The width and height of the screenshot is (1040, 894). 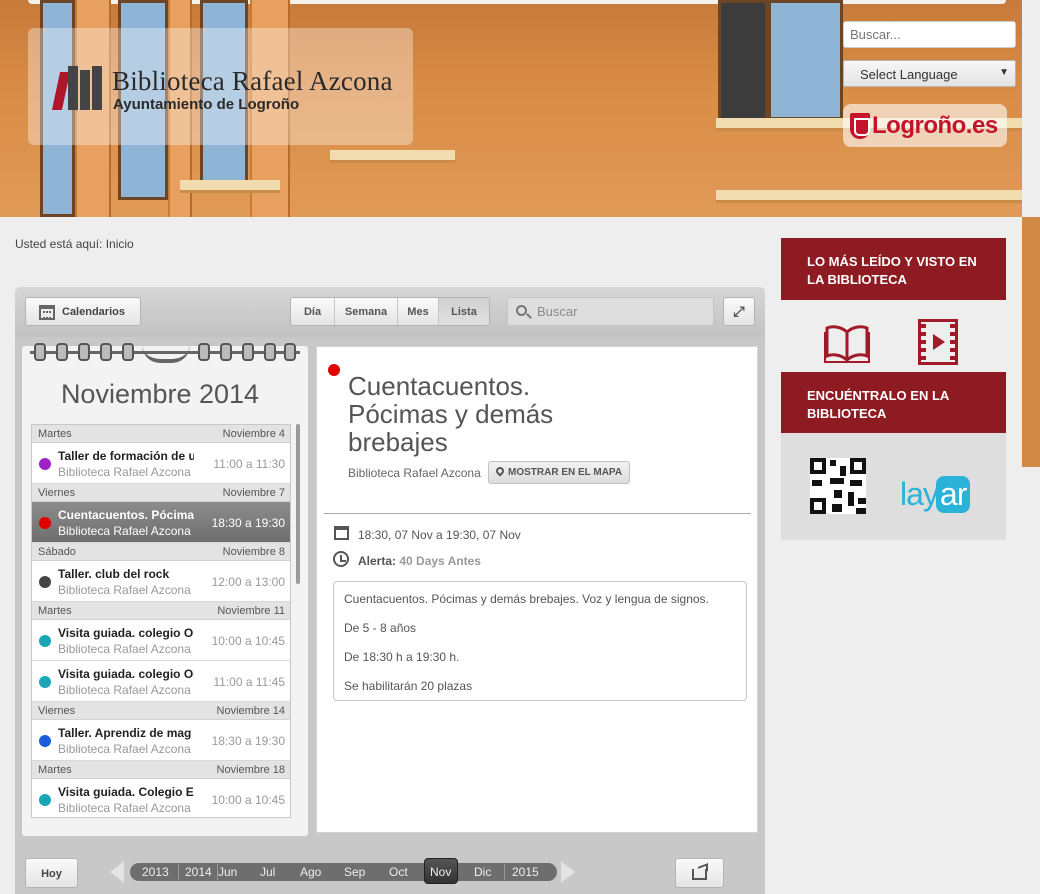 What do you see at coordinates (161, 770) in the screenshot?
I see `day-header: Martes Noviembre 18` at bounding box center [161, 770].